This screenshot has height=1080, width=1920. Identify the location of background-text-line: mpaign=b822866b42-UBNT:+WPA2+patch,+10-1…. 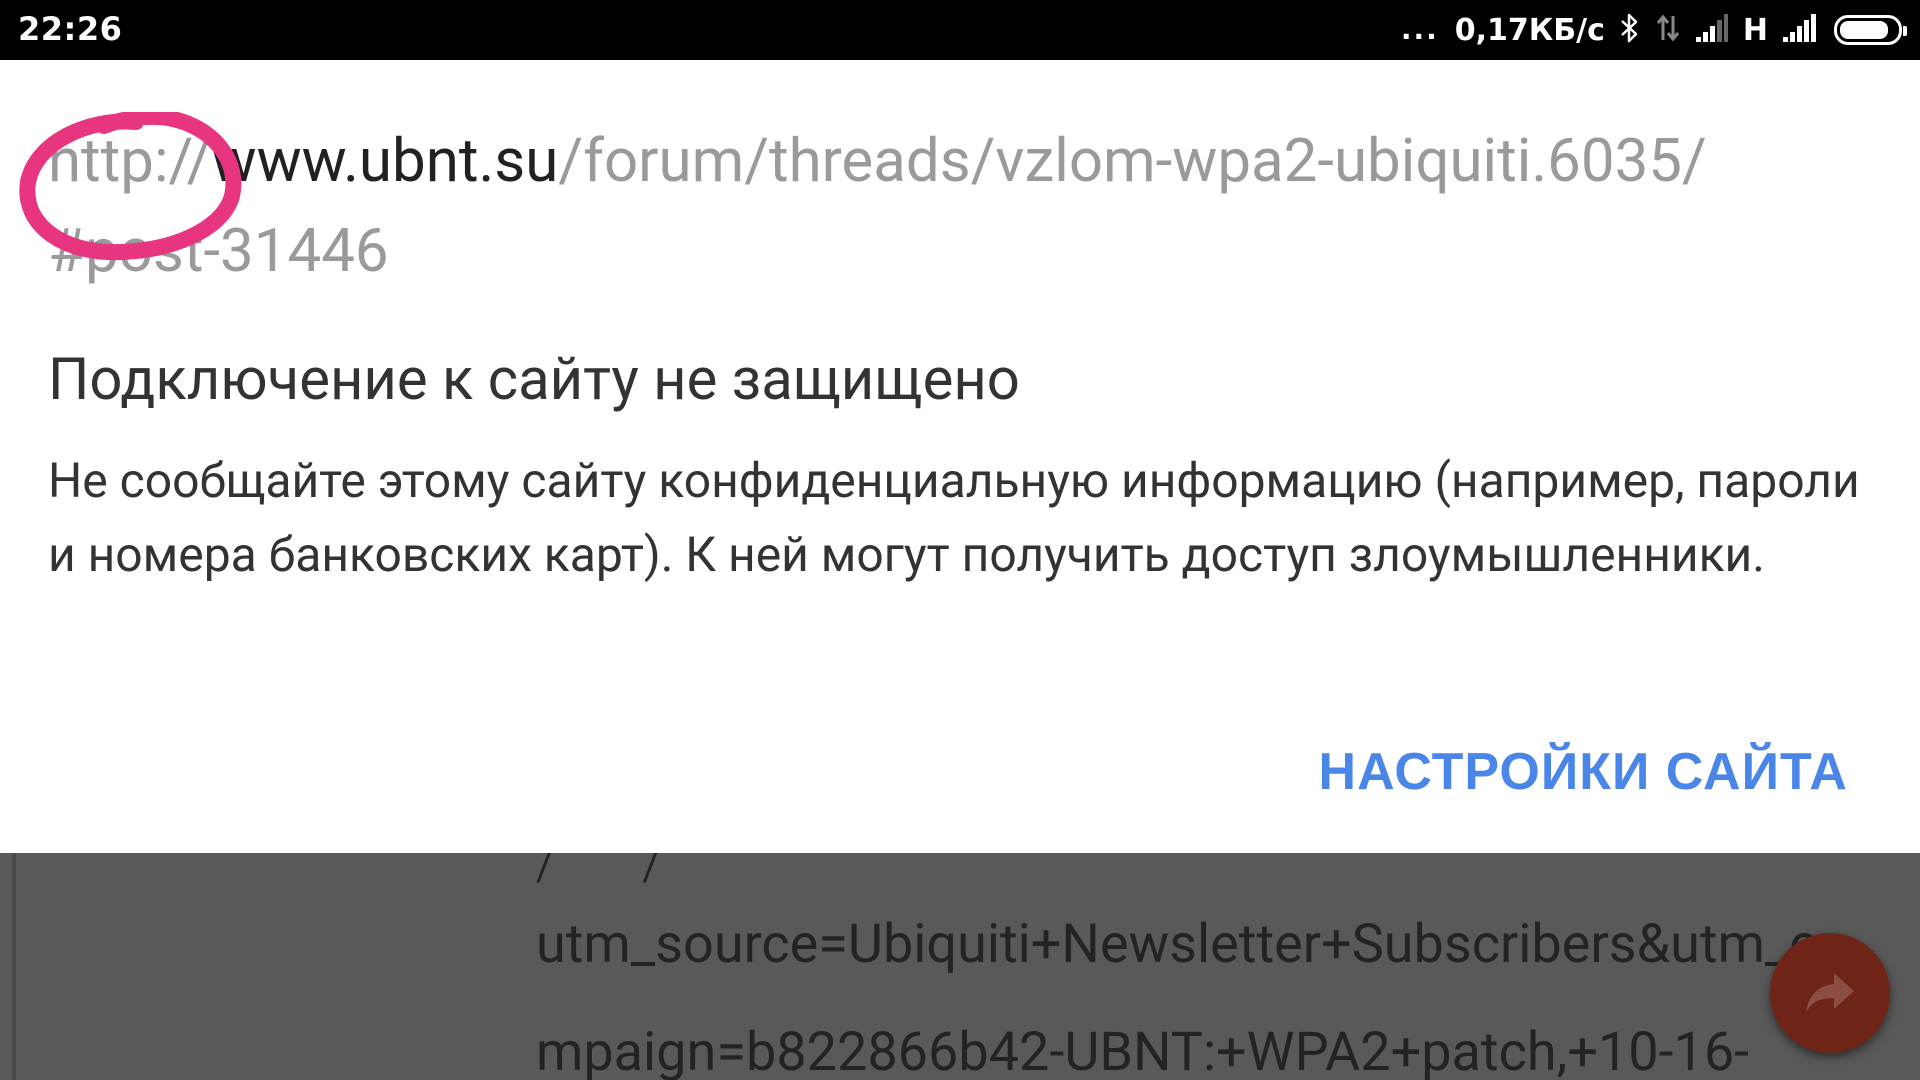
(1143, 1050).